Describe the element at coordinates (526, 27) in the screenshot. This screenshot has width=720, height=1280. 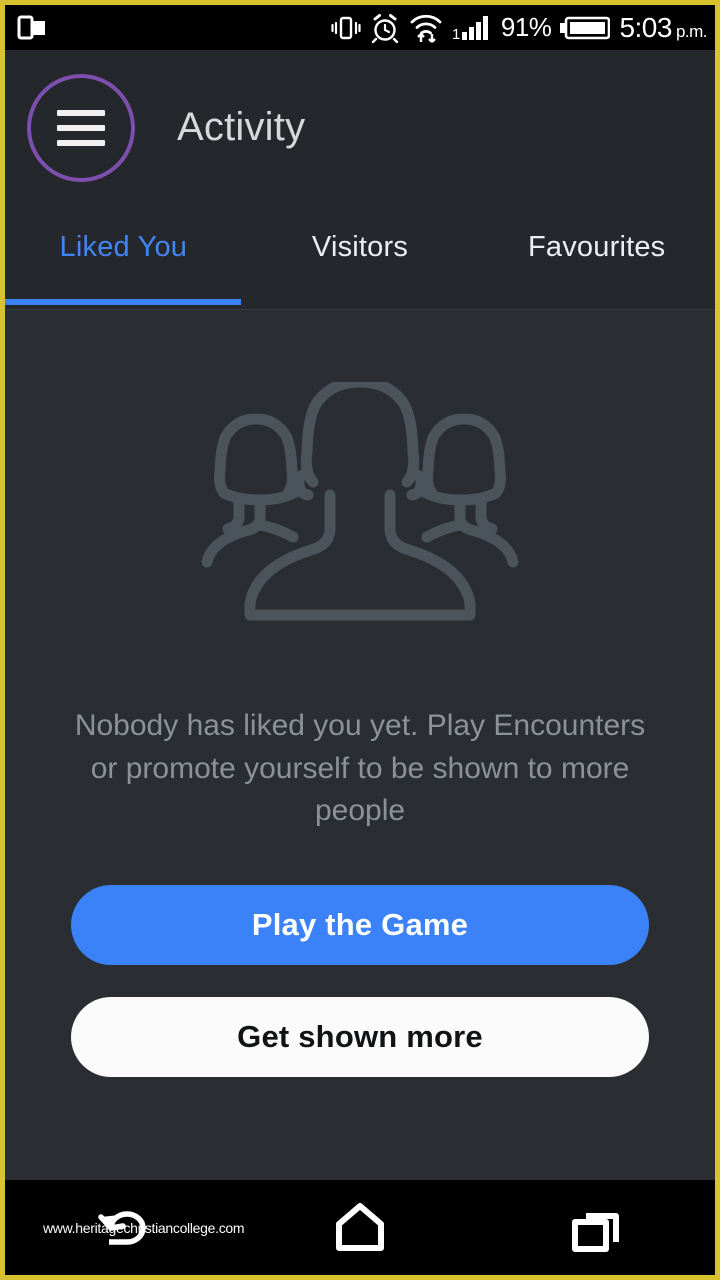
I see `battery-percent-label: 91%` at that location.